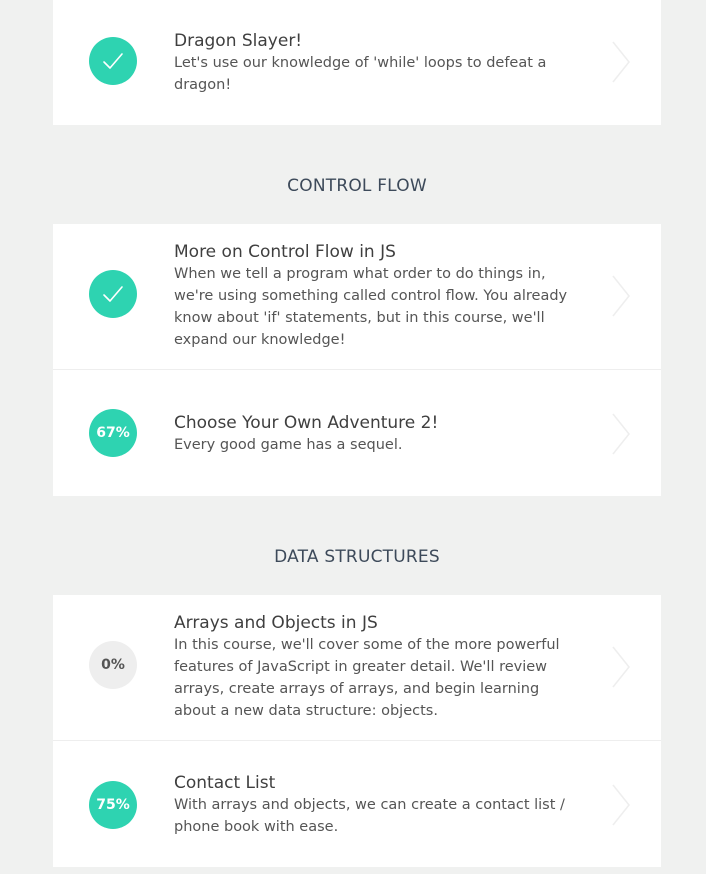  Describe the element at coordinates (285, 252) in the screenshot. I see `lesson-title: More on Control Flow in JS` at that location.